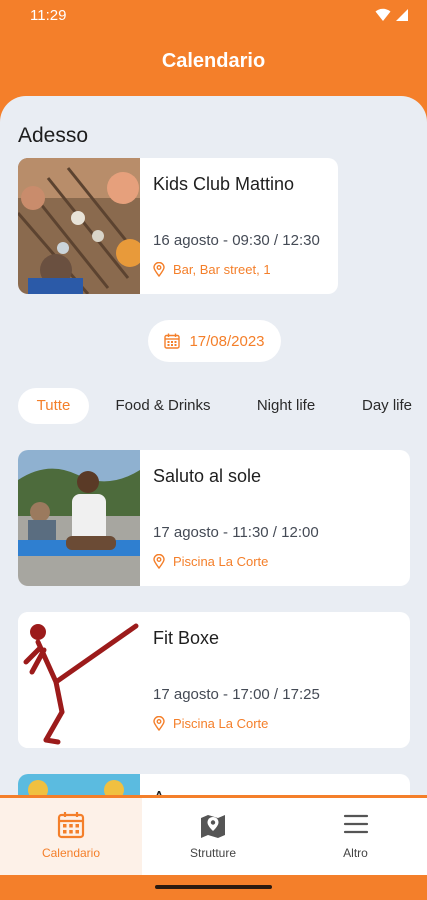  What do you see at coordinates (79, 680) in the screenshot?
I see `event-image-fit-boxe` at bounding box center [79, 680].